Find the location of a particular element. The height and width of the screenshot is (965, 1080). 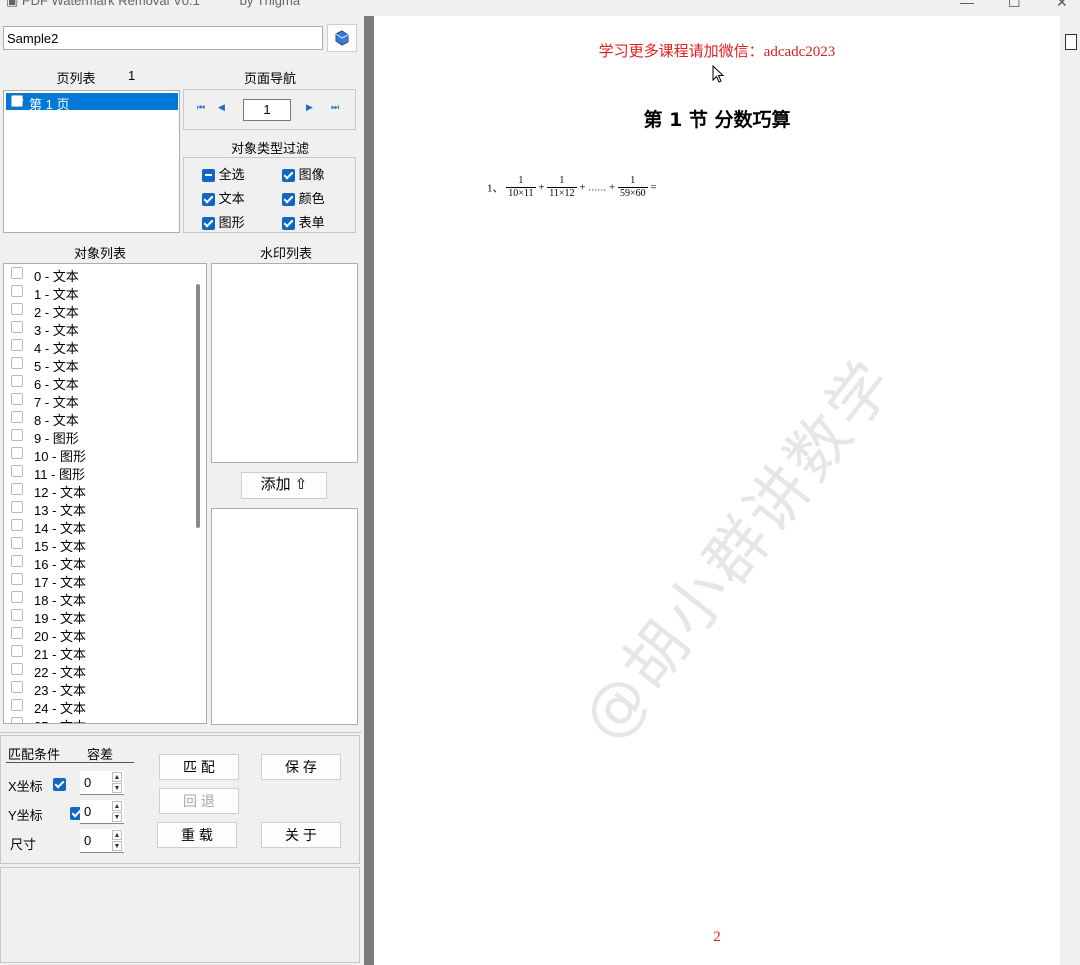

undo-button: 回 退 is located at coordinates (199, 801).